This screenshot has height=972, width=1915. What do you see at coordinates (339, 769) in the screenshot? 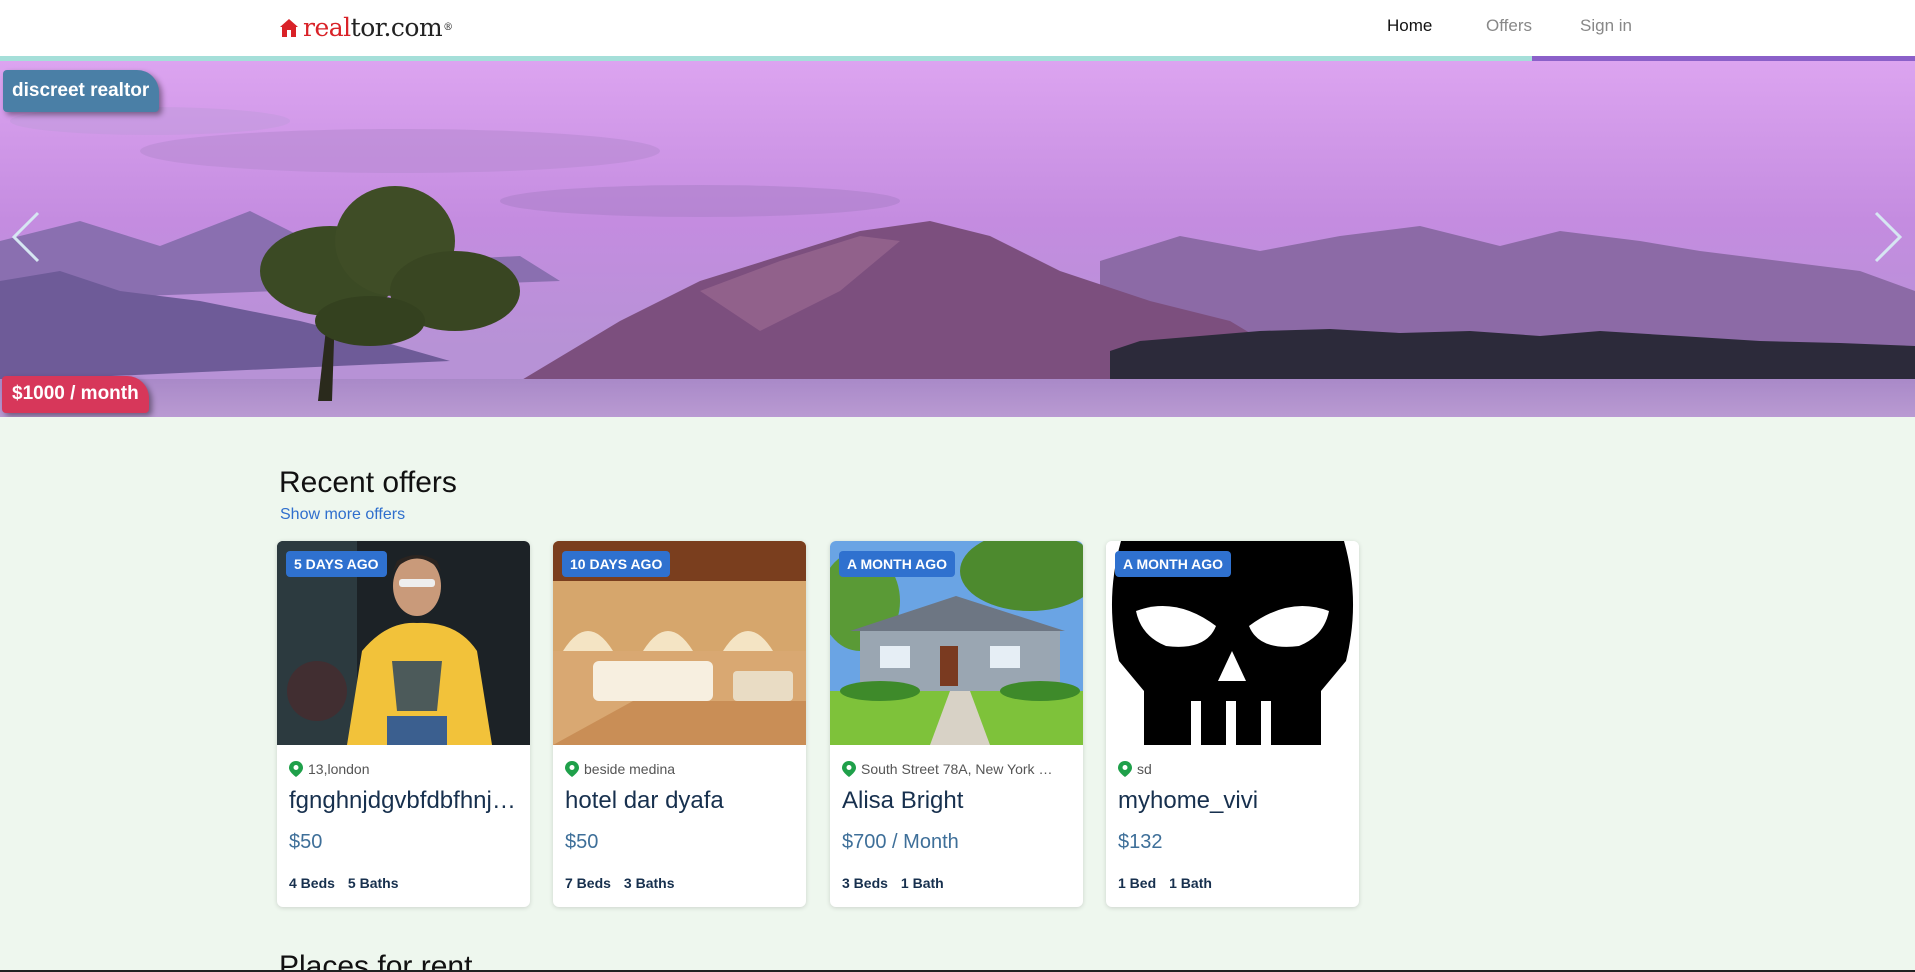
I see `offer-location-text: 13,london` at bounding box center [339, 769].